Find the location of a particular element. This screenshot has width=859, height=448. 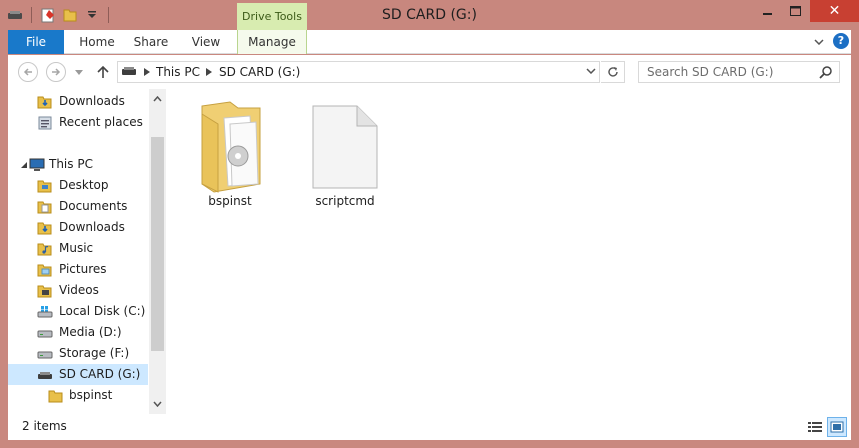

navigation-bar: This PC SD CARD (G:) is located at coordinates (429, 72).